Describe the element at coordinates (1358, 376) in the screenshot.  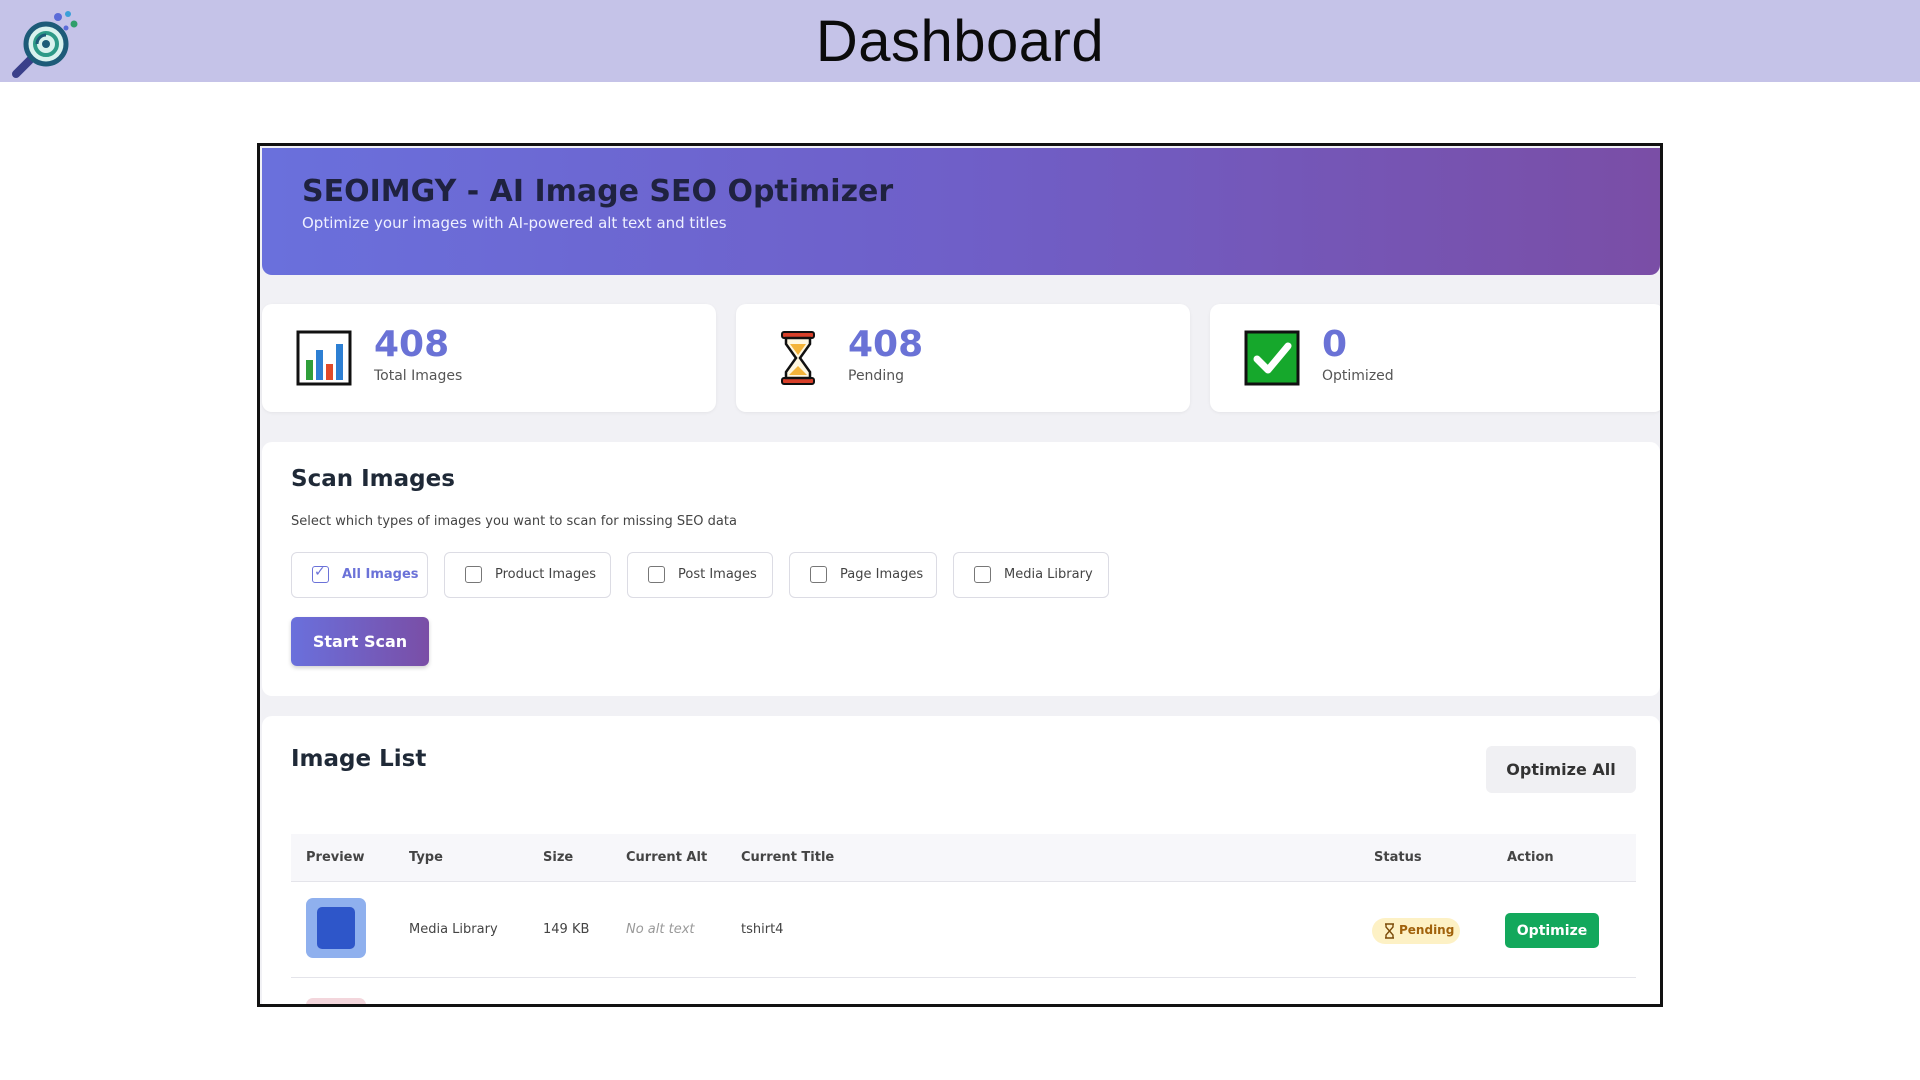
I see `stat-label: Optimized` at that location.